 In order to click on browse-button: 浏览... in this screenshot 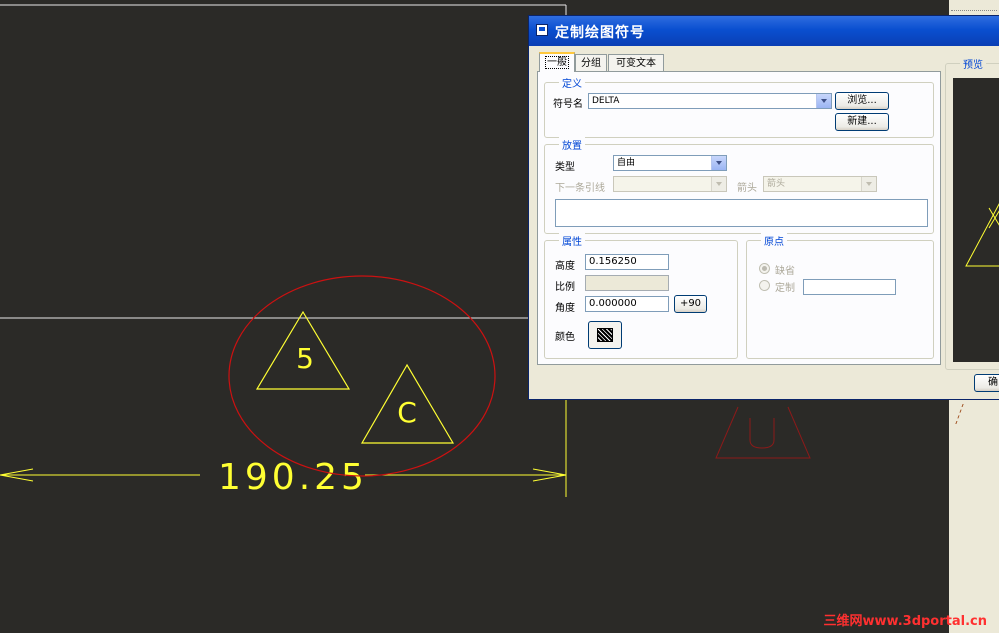, I will do `click(862, 101)`.